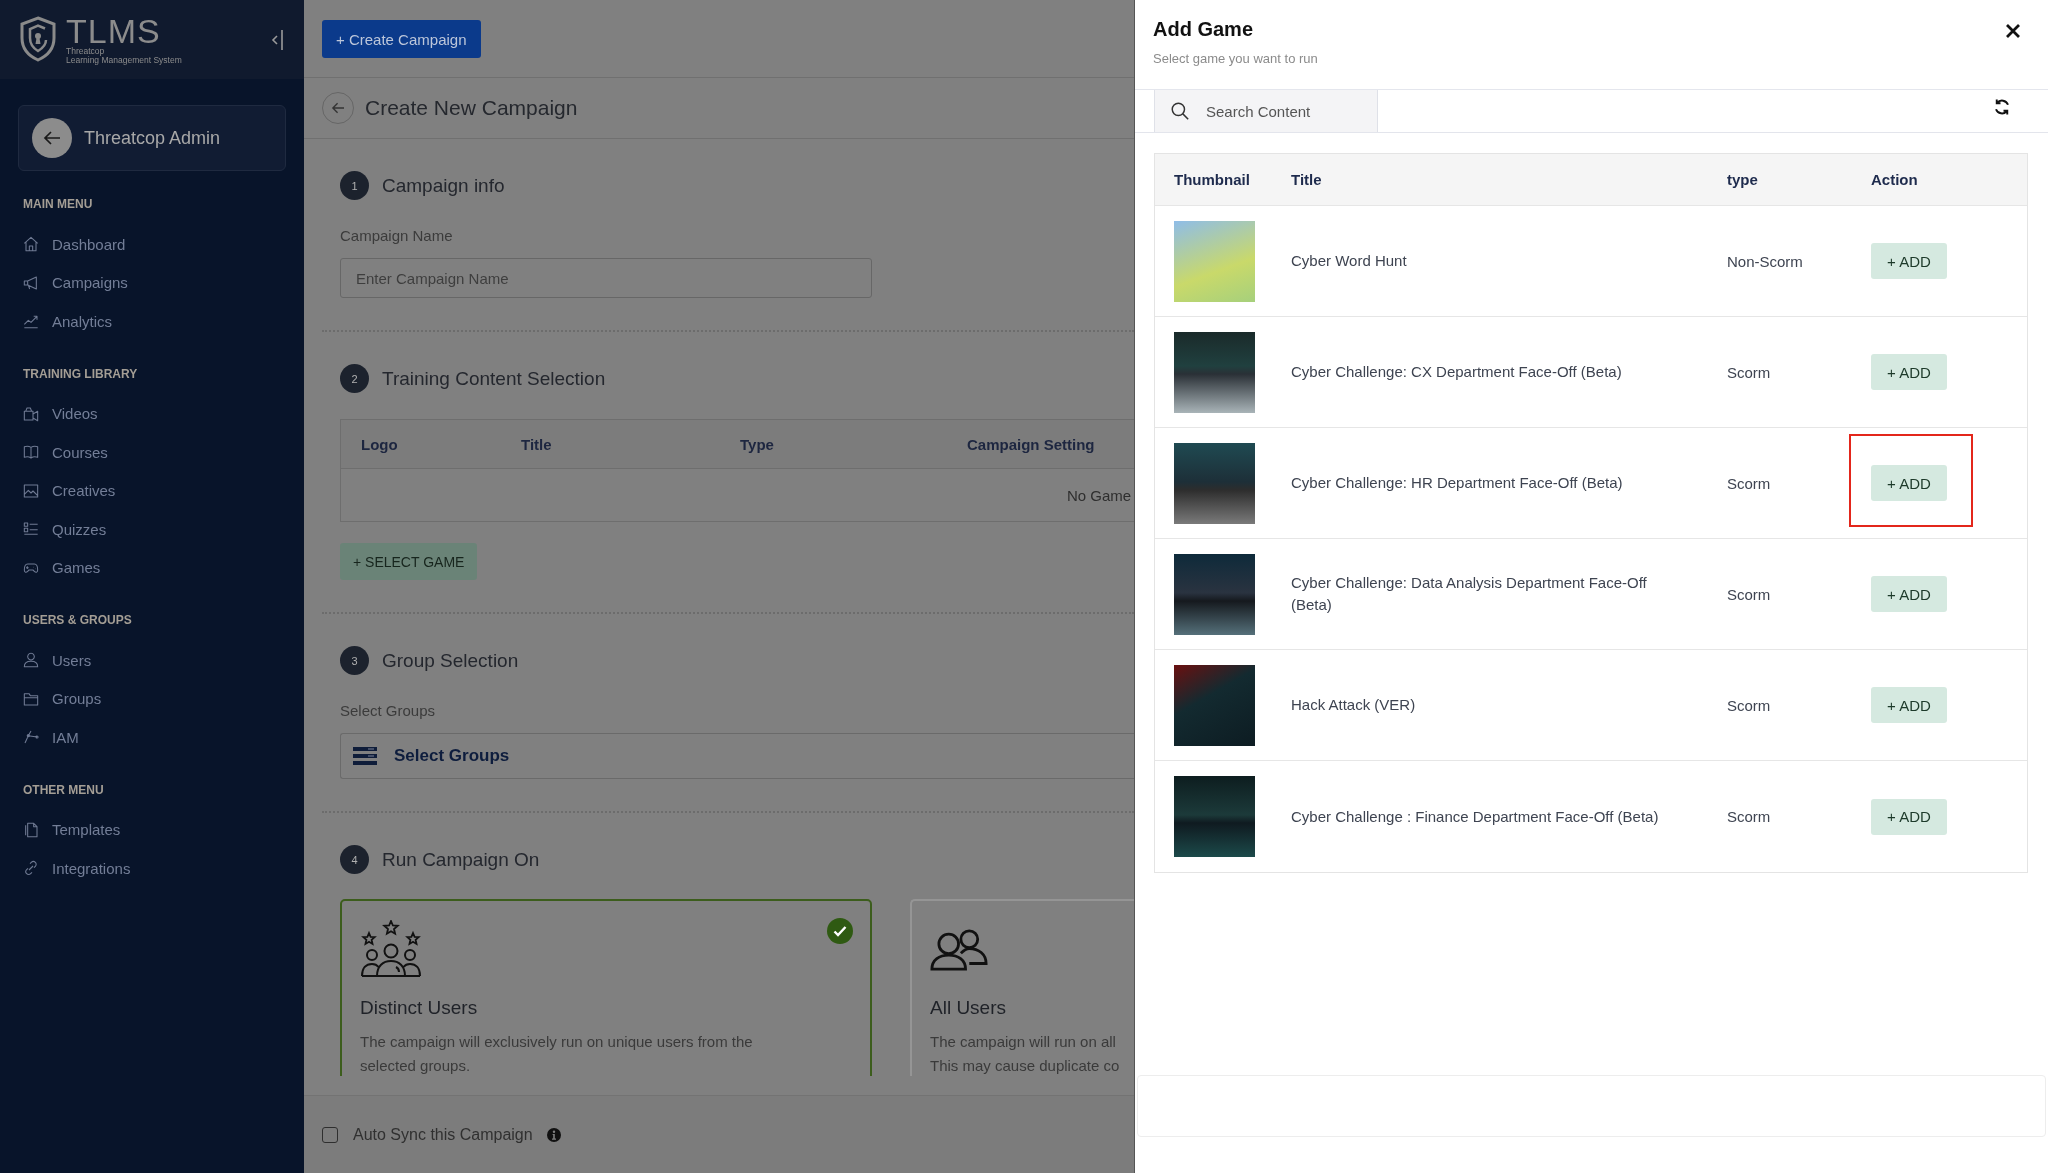  Describe the element at coordinates (57, 660) in the screenshot. I see `nav-item: Users` at that location.